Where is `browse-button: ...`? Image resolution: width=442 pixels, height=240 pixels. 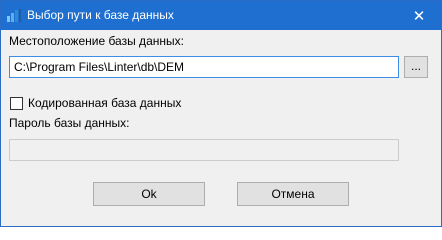 browse-button: ... is located at coordinates (416, 67).